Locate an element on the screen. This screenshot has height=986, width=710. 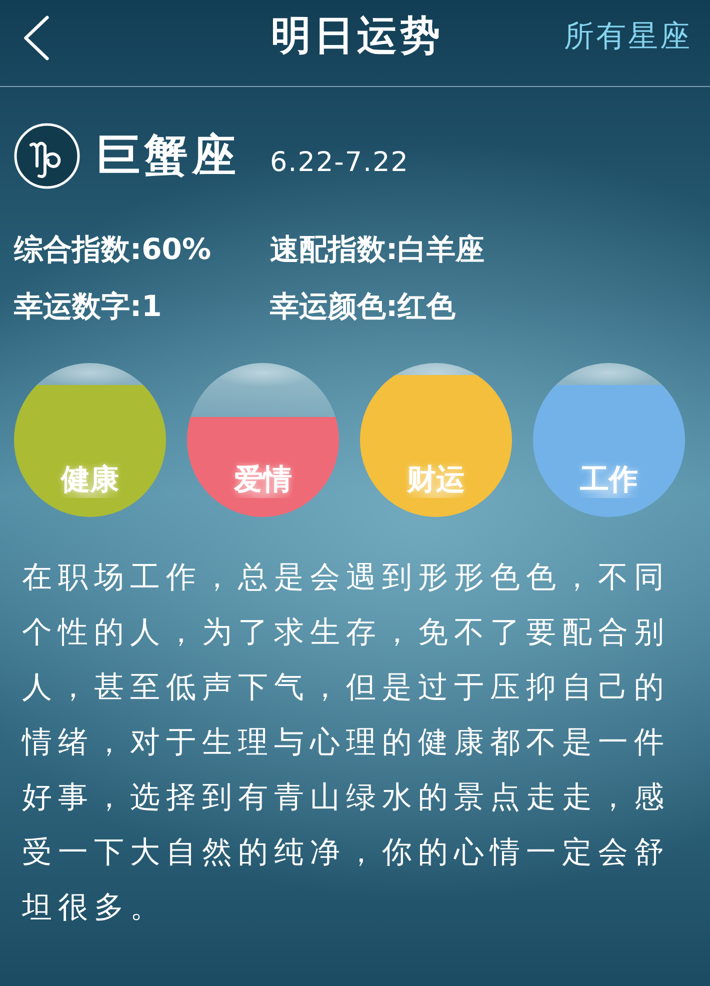
sign-dates: 6.22-7.22 is located at coordinates (339, 163).